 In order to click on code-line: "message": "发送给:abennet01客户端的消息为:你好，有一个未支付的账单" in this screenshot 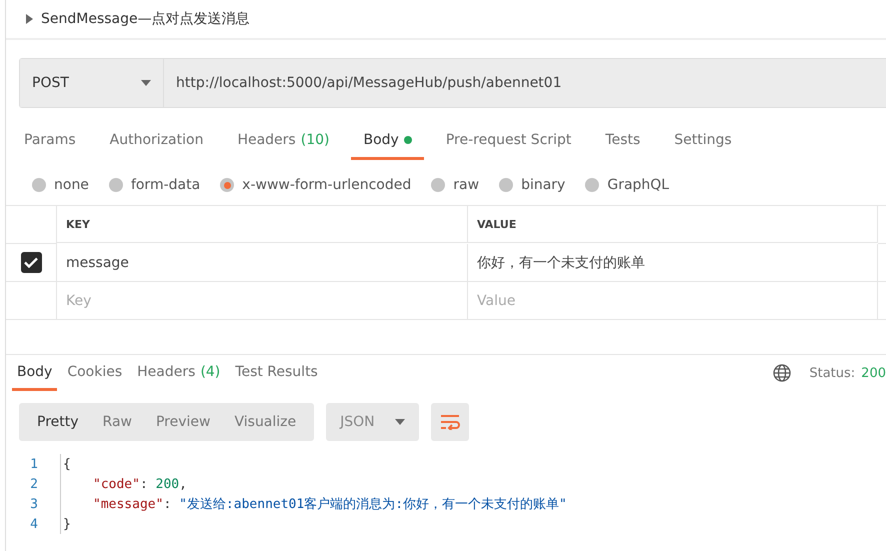, I will do `click(313, 504)`.